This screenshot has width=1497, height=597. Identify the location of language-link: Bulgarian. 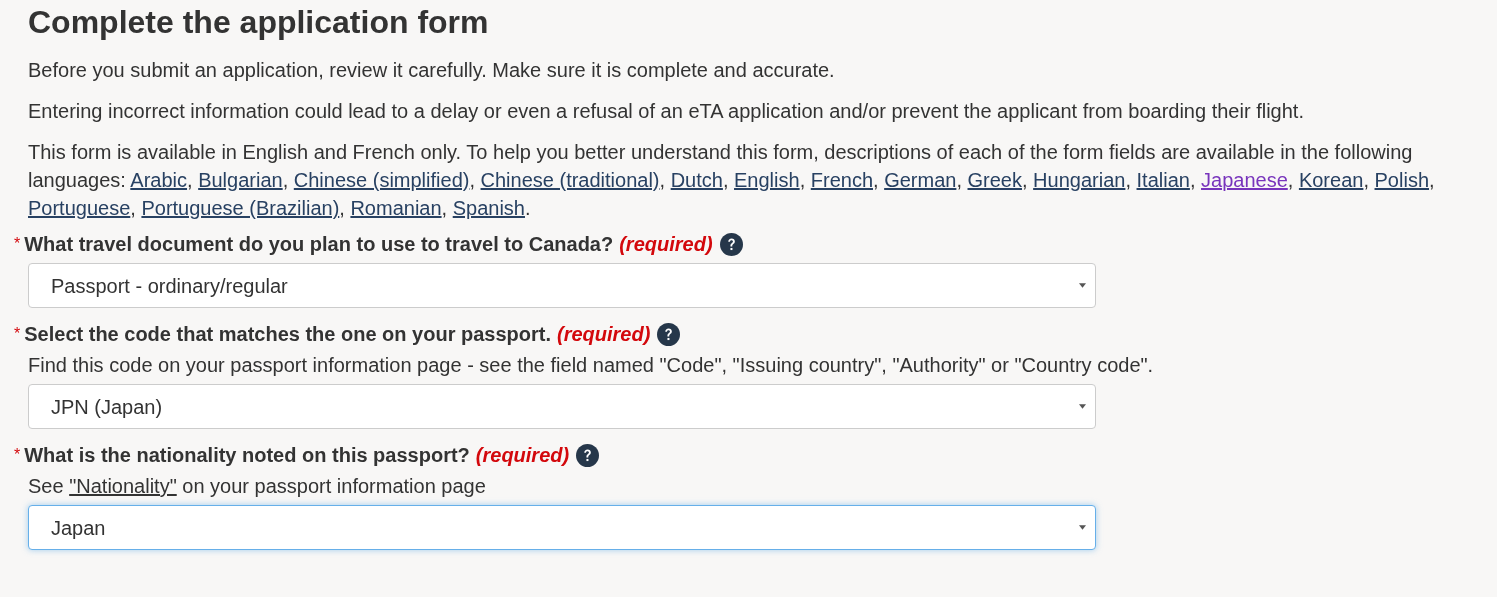
(240, 180).